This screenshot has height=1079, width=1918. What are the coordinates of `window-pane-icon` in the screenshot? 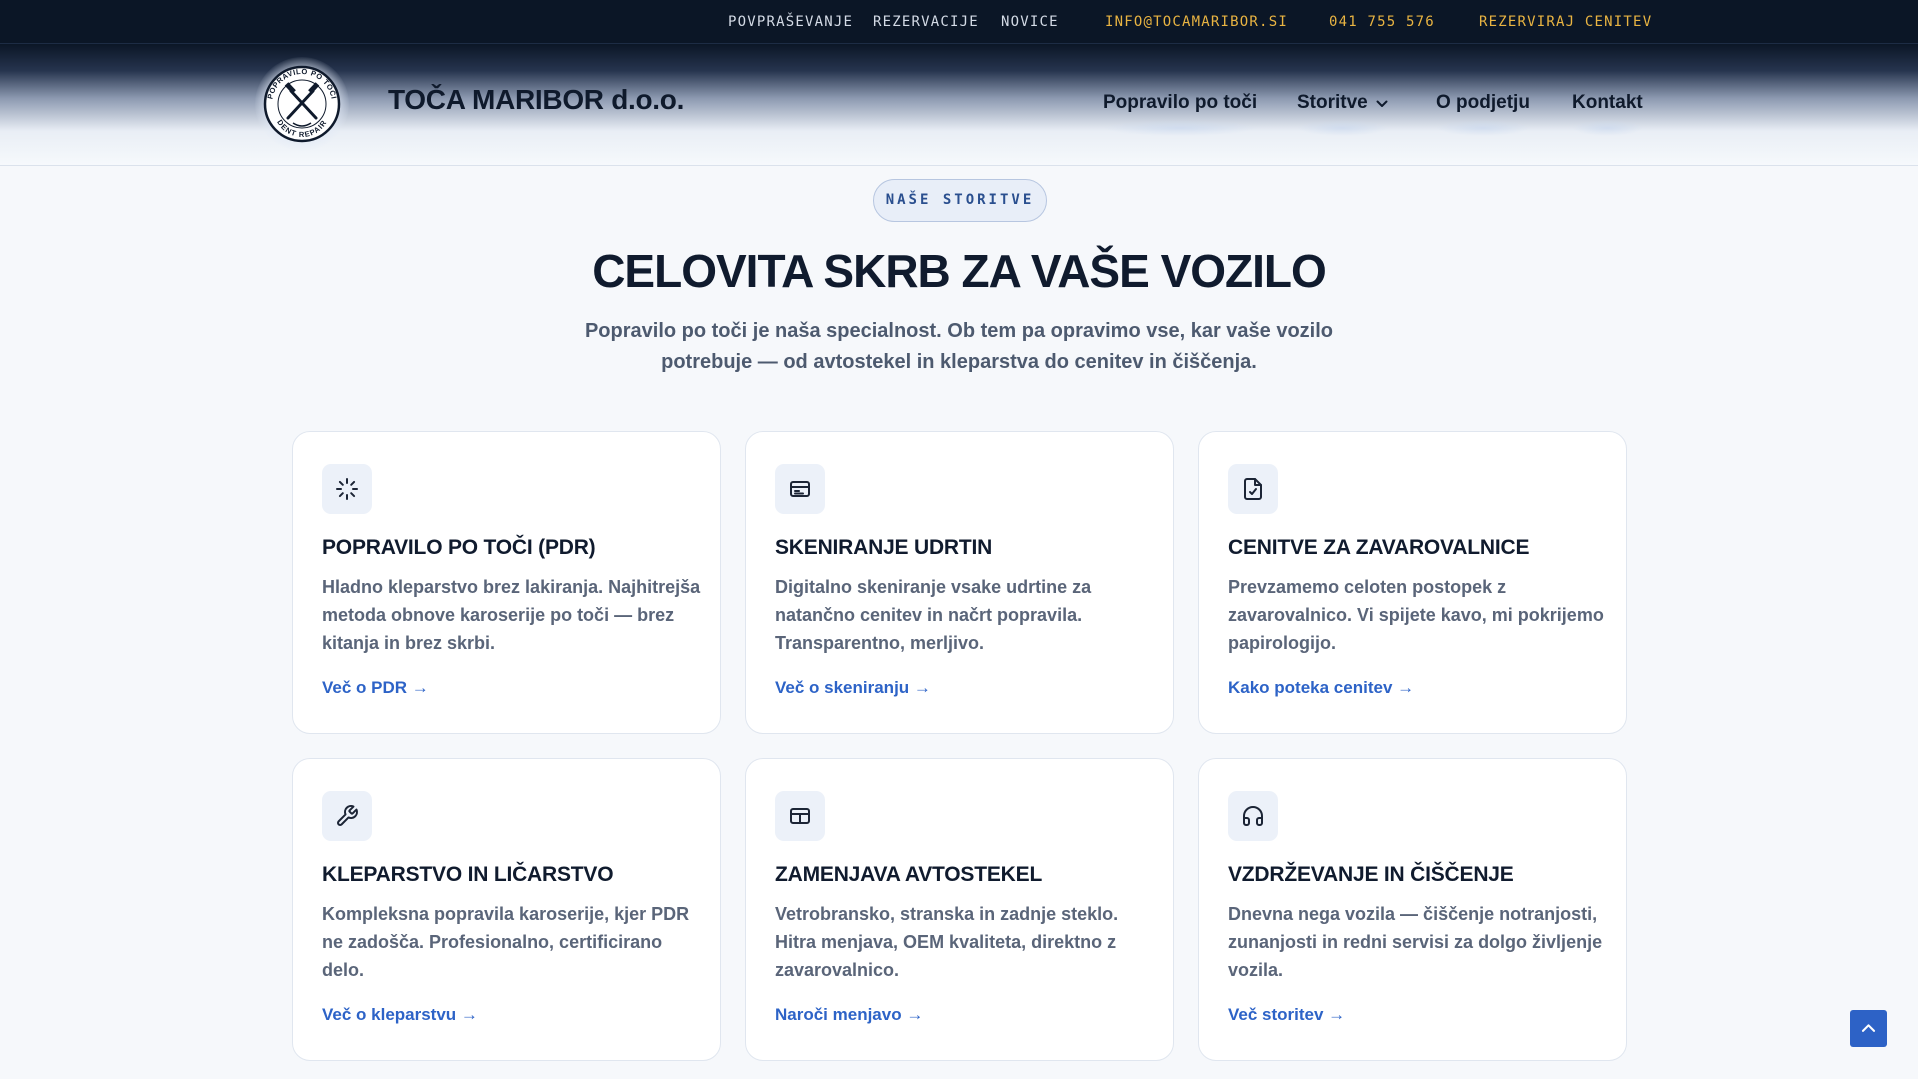 It's located at (800, 816).